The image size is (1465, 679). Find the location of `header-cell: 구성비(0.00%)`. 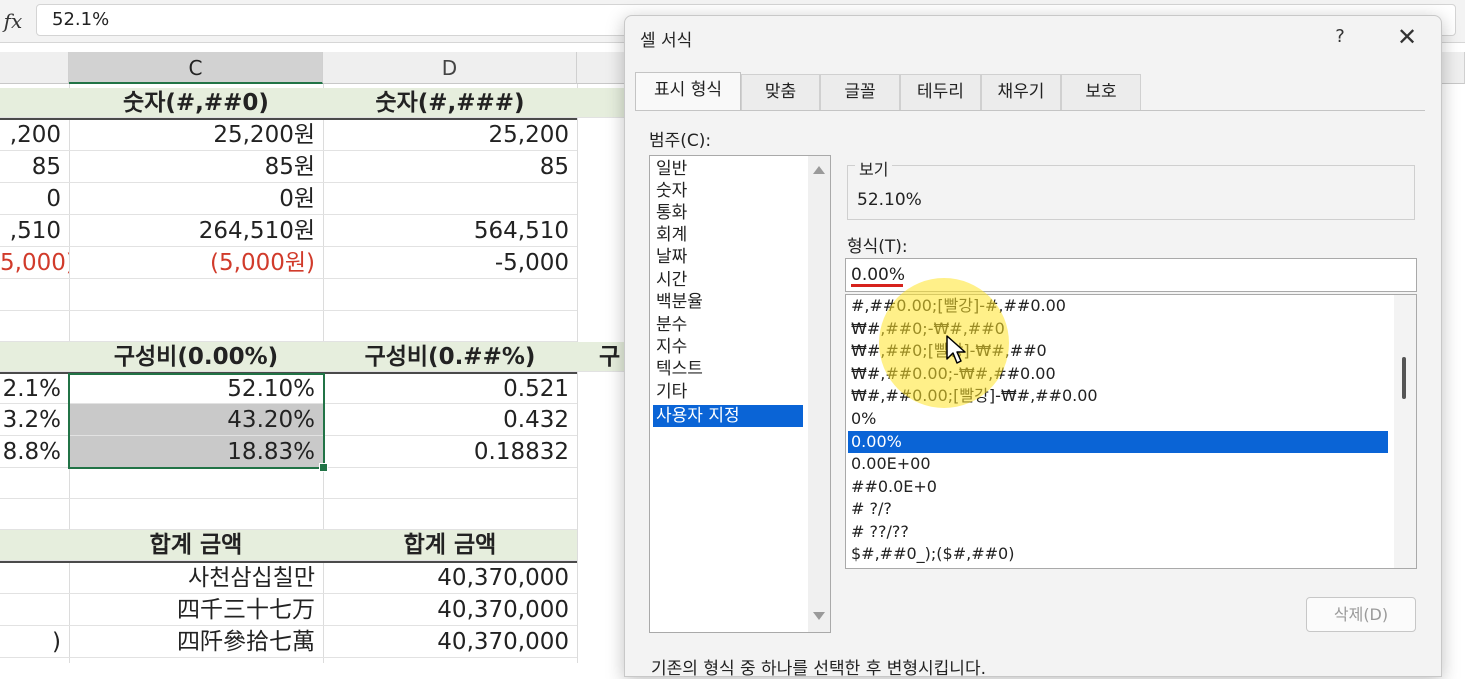

header-cell: 구성비(0.00%) is located at coordinates (196, 357).